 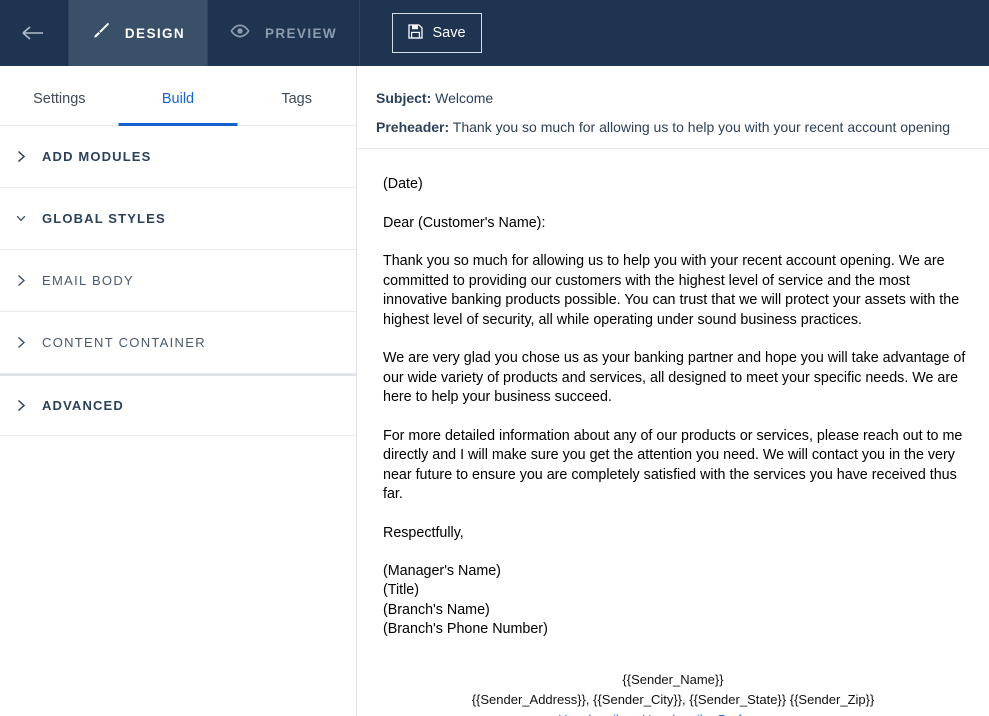 What do you see at coordinates (83, 405) in the screenshot?
I see `accordion-advanced-label: ADVANCED` at bounding box center [83, 405].